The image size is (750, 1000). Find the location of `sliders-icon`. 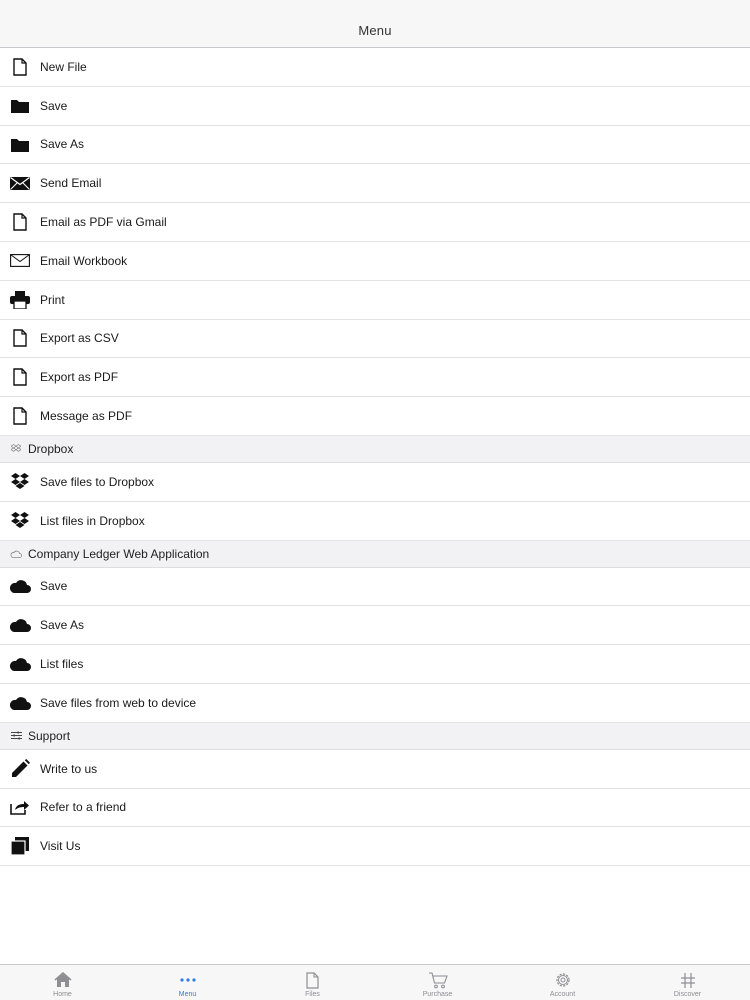

sliders-icon is located at coordinates (16, 736).